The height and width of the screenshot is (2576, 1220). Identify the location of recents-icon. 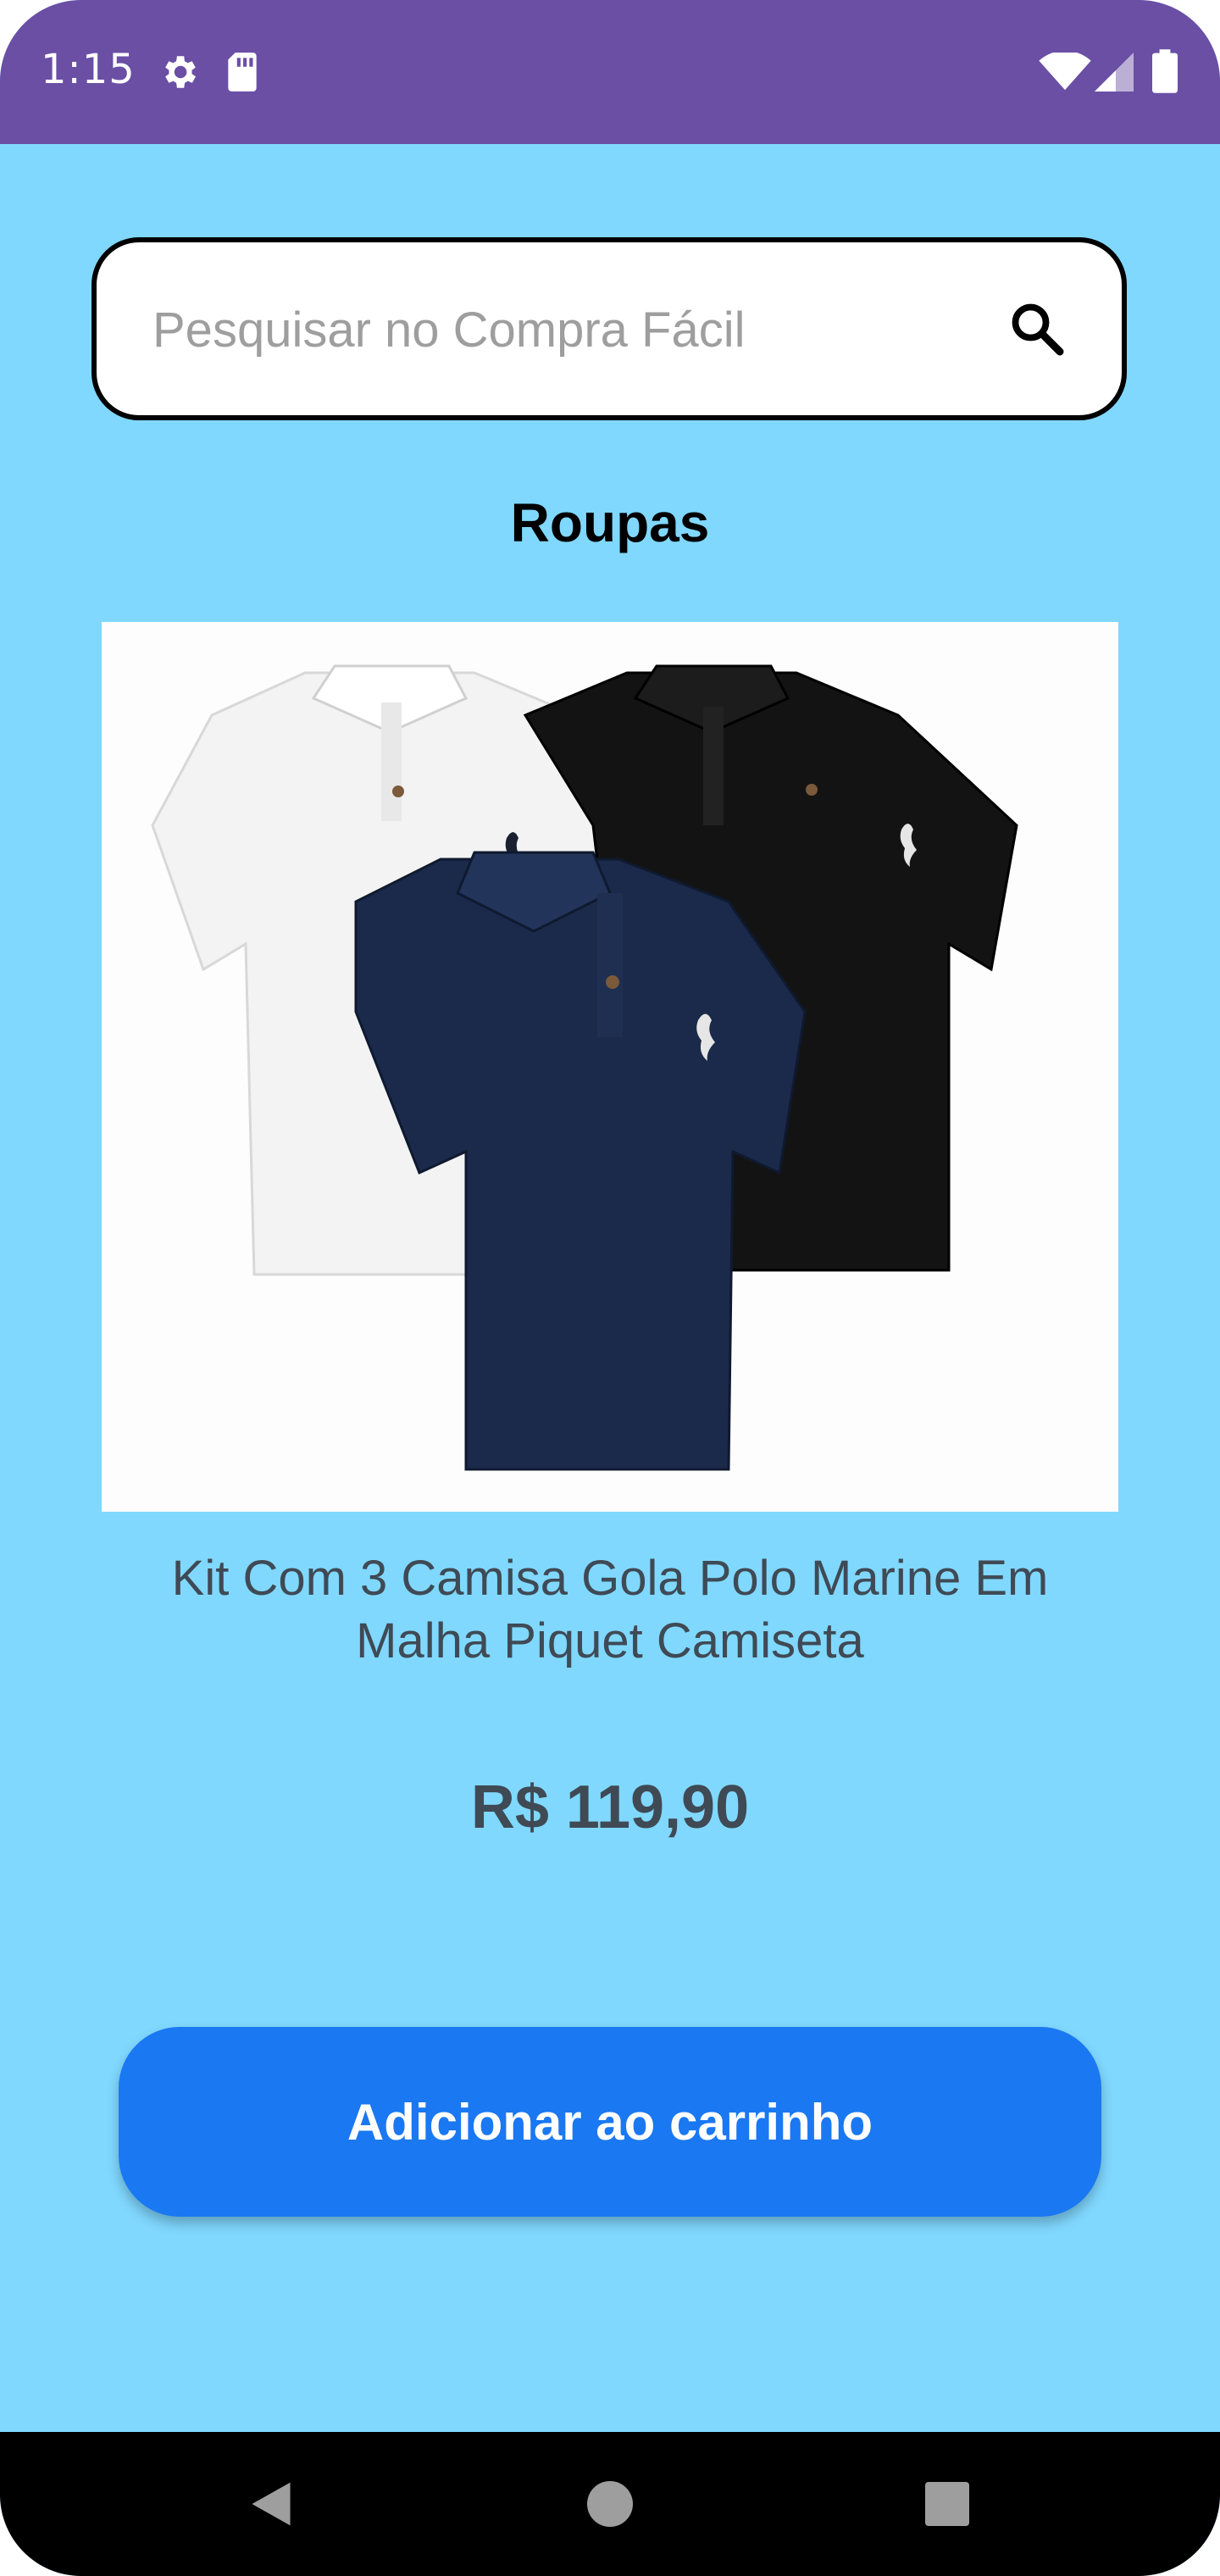
(947, 2504).